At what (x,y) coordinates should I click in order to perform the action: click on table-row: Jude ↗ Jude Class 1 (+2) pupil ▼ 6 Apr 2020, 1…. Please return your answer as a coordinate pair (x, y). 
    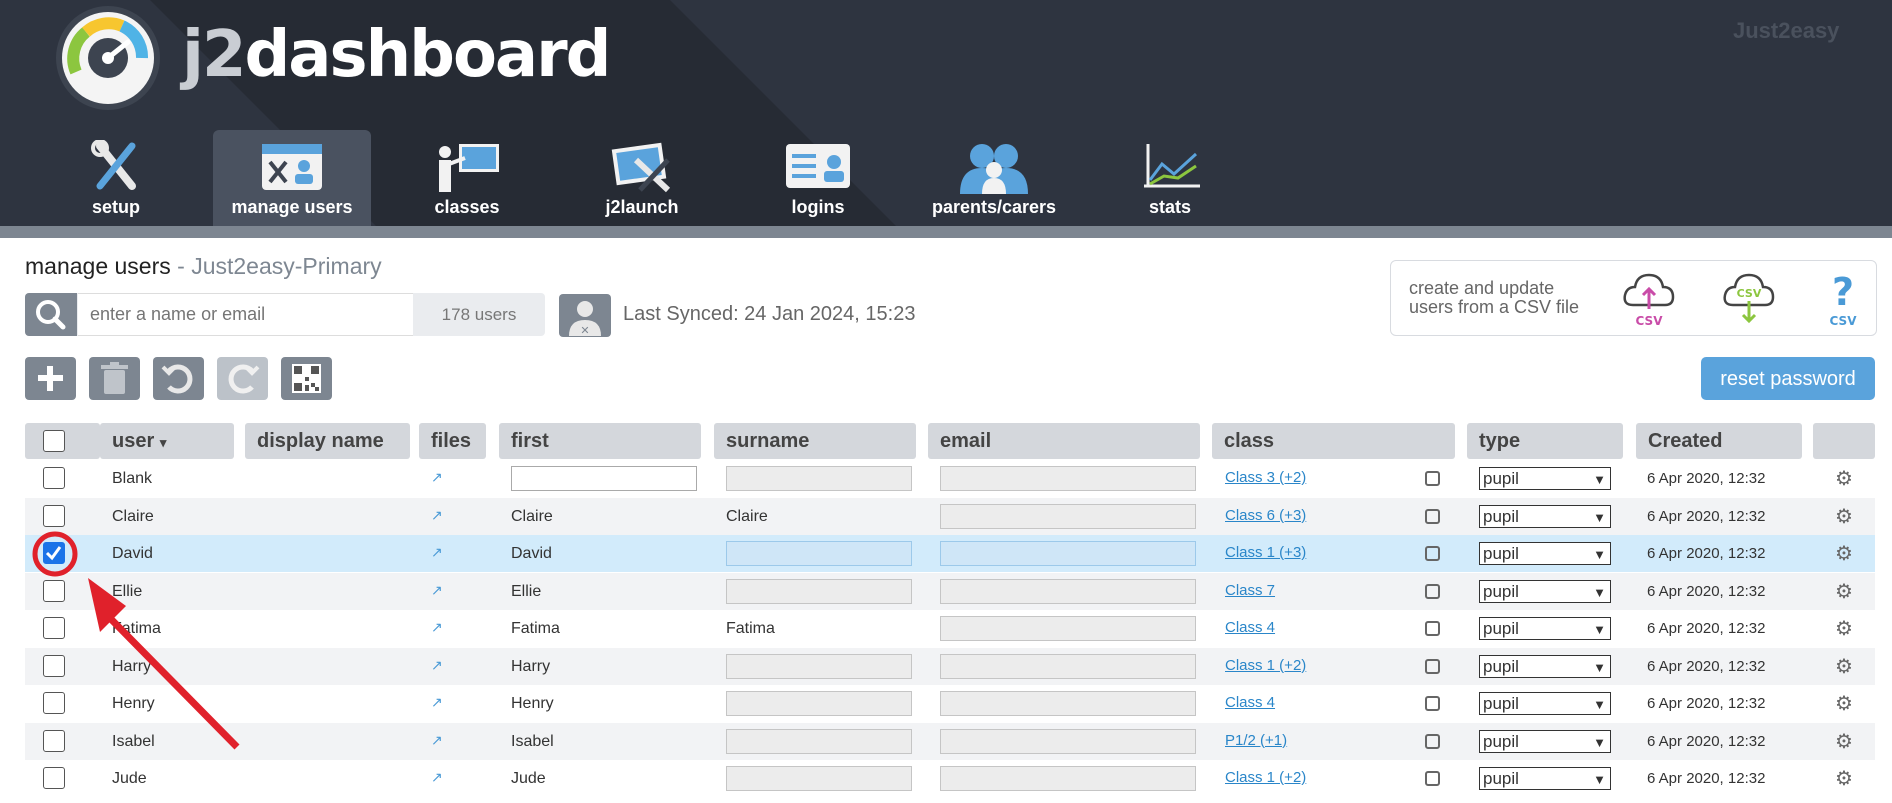
    Looking at the image, I should click on (950, 778).